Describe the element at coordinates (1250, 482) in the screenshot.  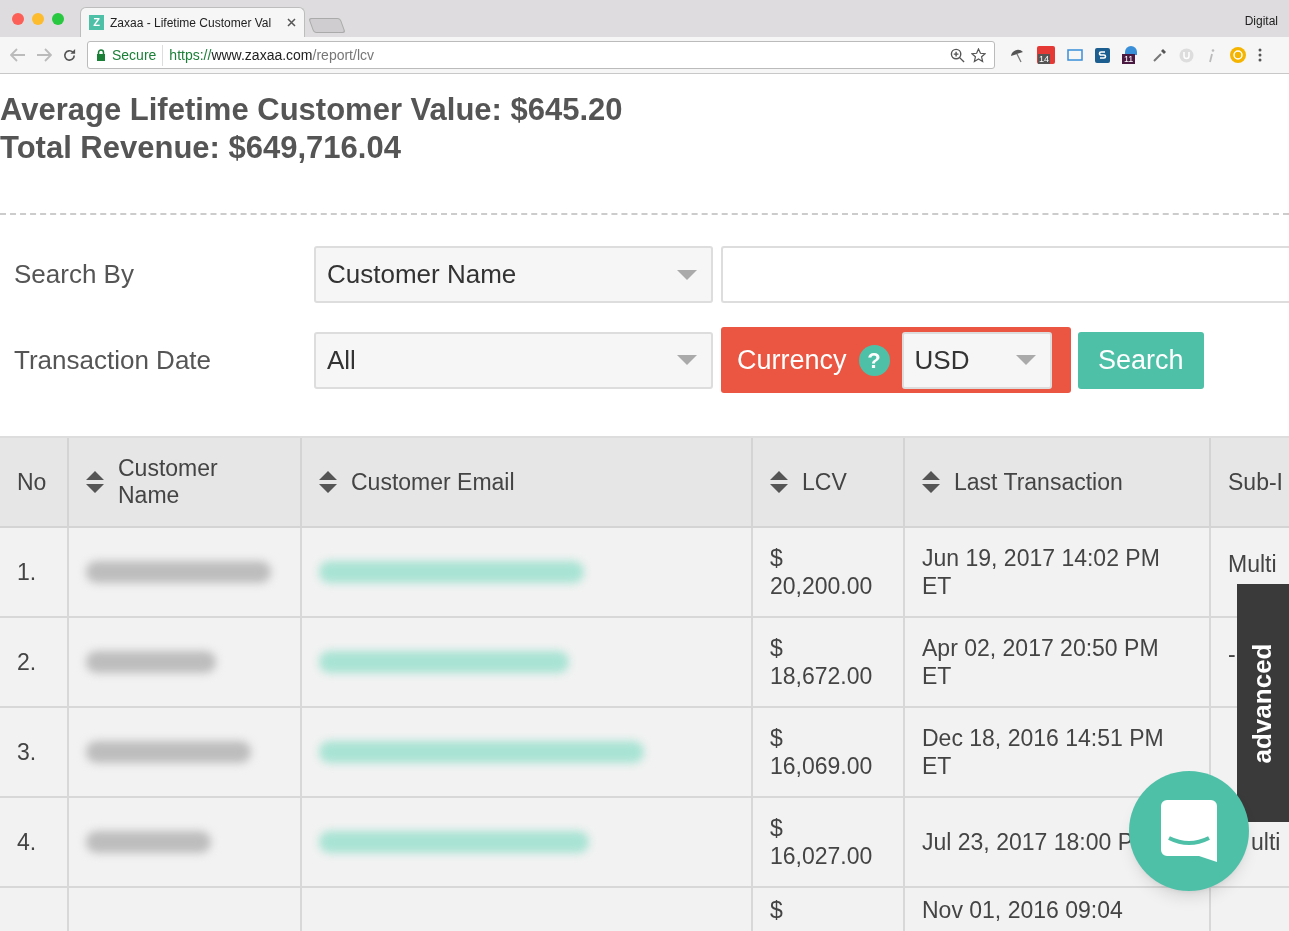
I see `column-header: Sub-I` at that location.